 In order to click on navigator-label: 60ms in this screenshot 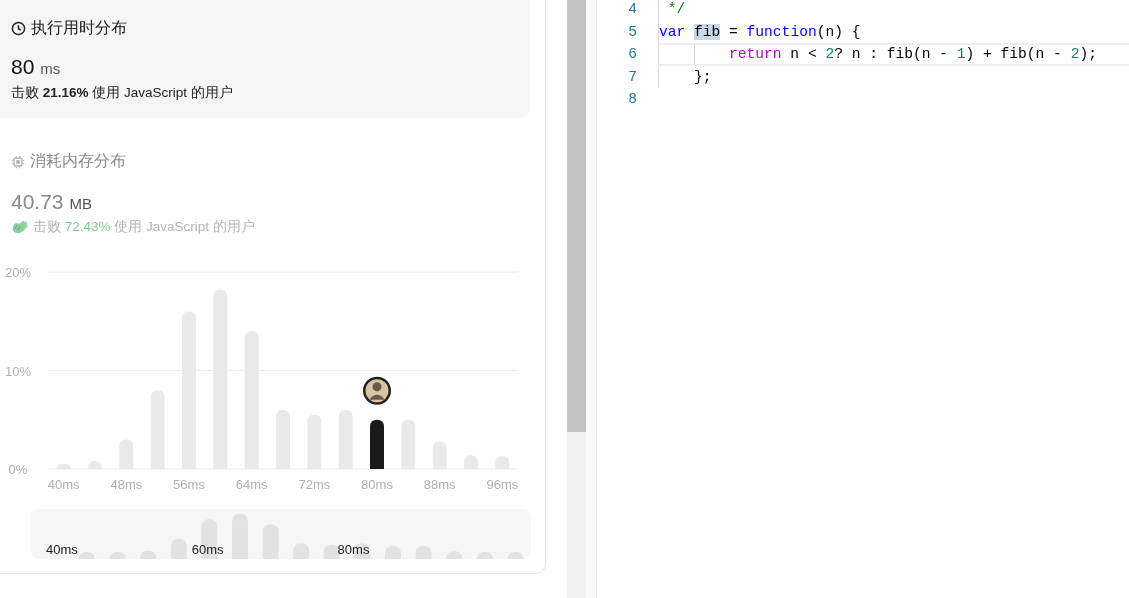, I will do `click(207, 549)`.